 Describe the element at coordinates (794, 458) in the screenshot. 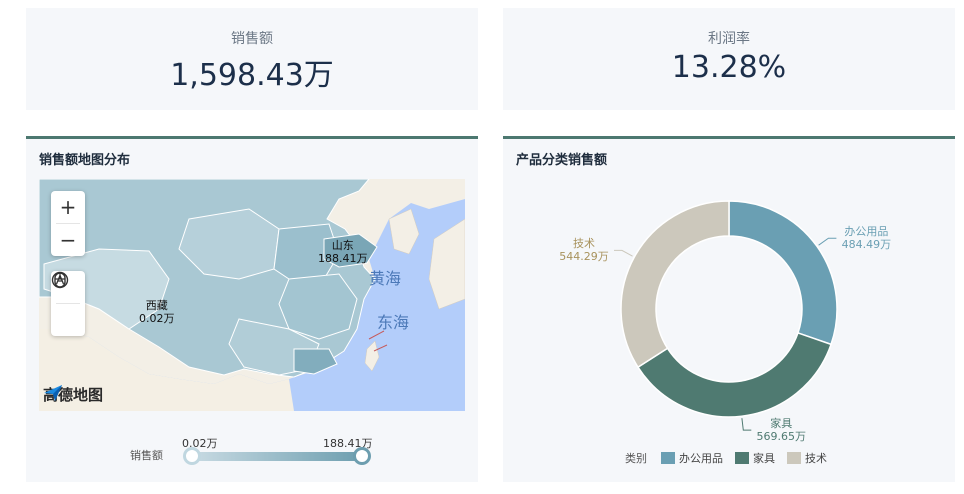

I see `legend-swatch-tech` at that location.